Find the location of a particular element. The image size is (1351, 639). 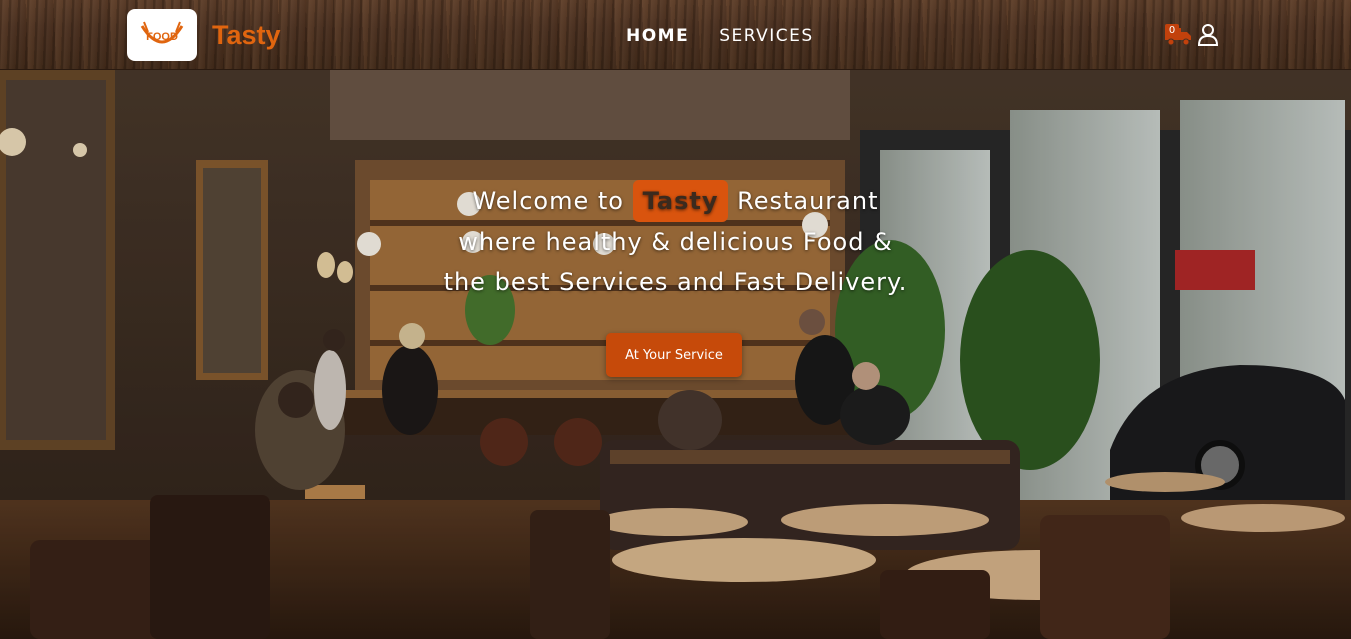

svg-text: FOOD is located at coordinates (162, 37).